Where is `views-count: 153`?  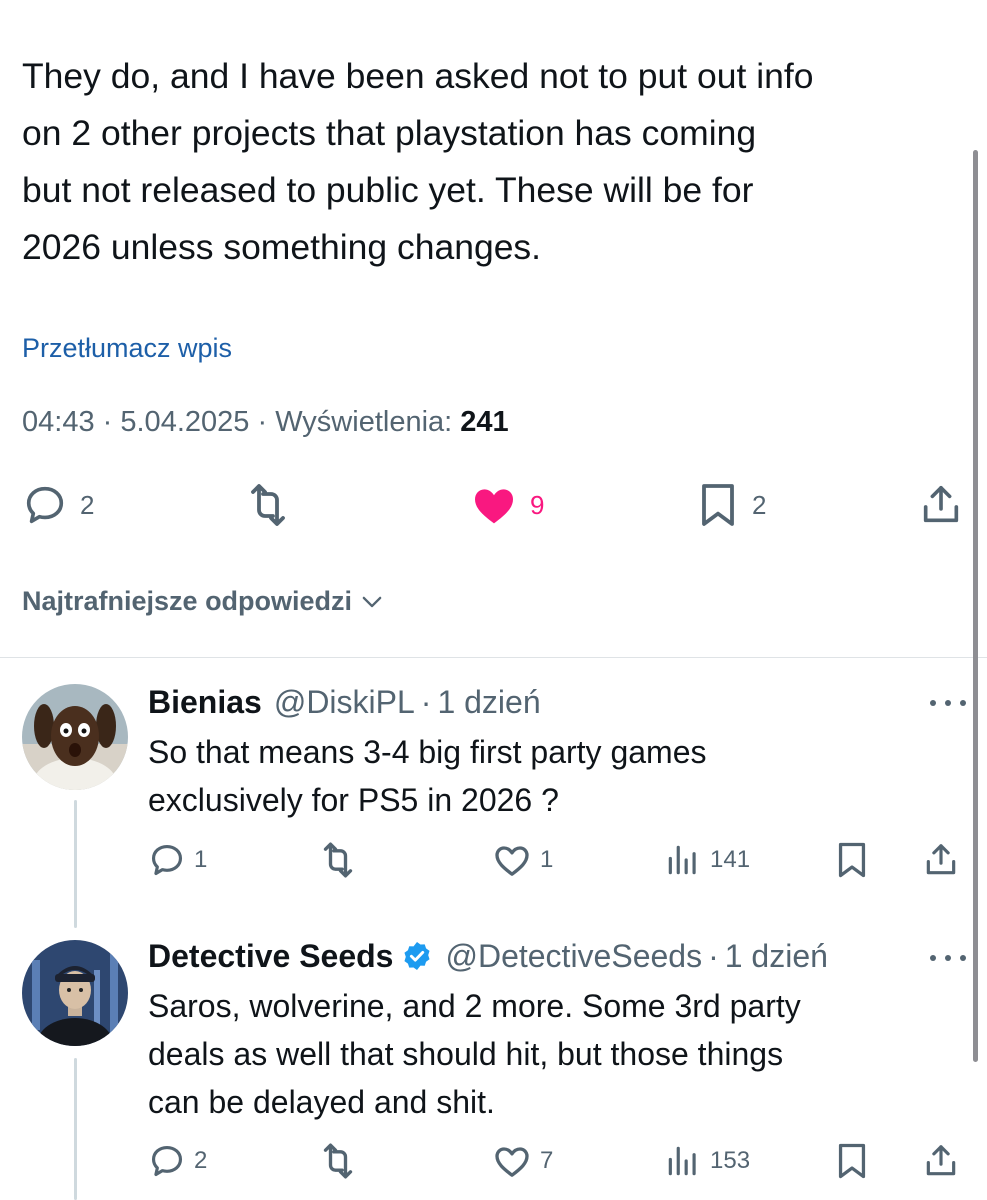 views-count: 153 is located at coordinates (730, 1160).